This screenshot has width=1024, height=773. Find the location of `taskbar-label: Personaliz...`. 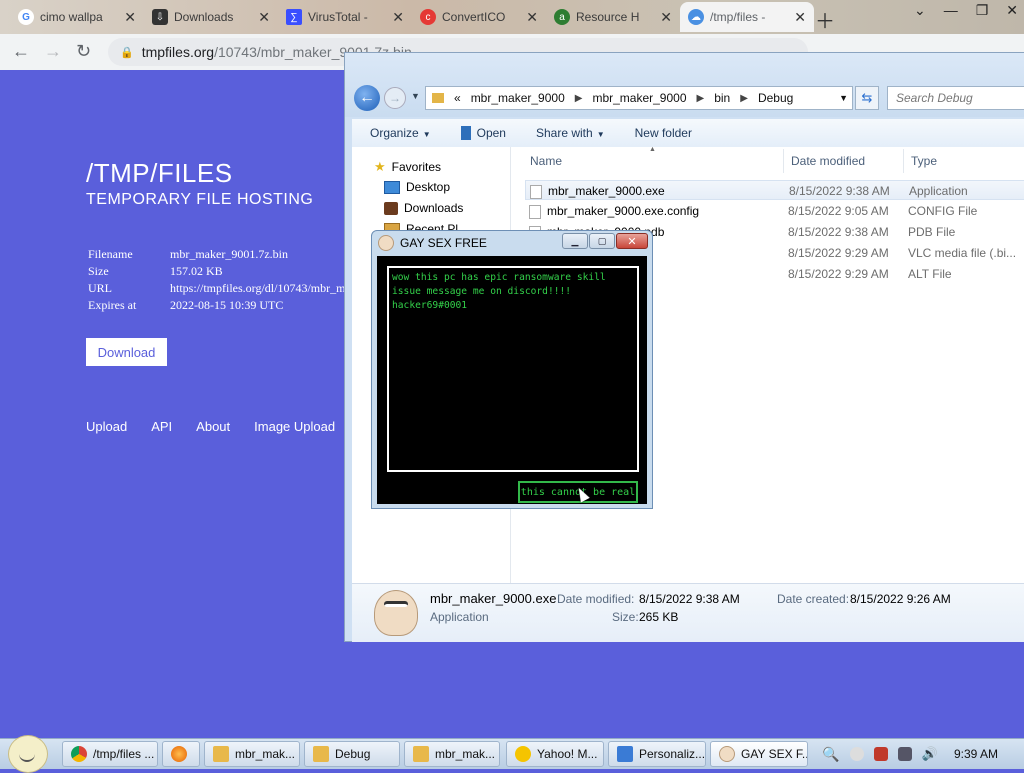

taskbar-label: Personaliz... is located at coordinates (672, 754).